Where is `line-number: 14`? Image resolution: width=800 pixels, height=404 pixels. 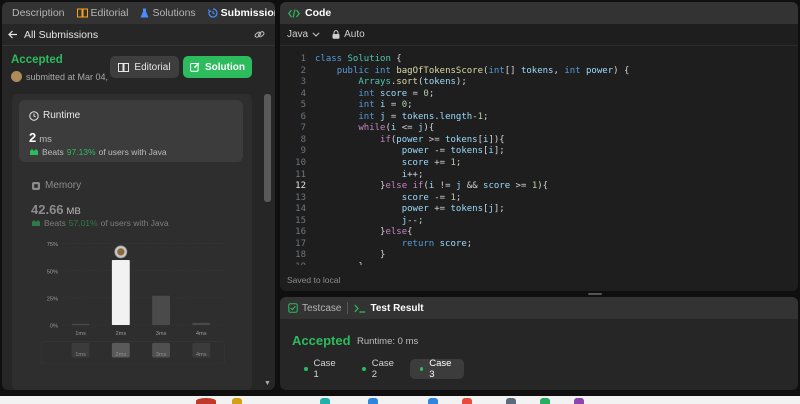 line-number: 14 is located at coordinates (300, 209).